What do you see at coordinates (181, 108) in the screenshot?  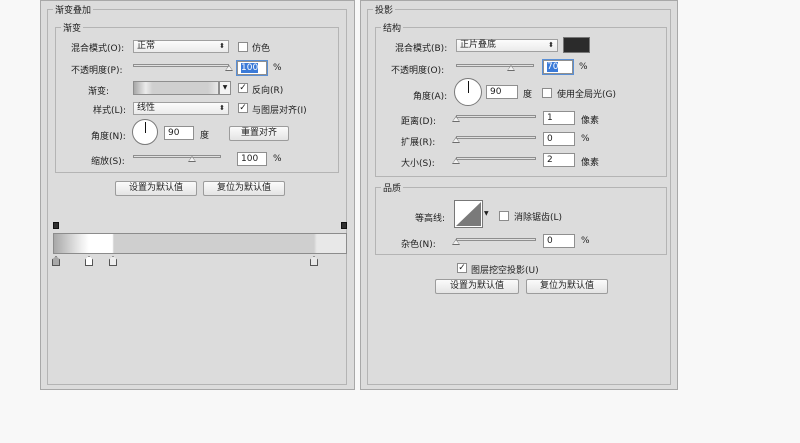 I see `style-select: 线性 ⬍` at bounding box center [181, 108].